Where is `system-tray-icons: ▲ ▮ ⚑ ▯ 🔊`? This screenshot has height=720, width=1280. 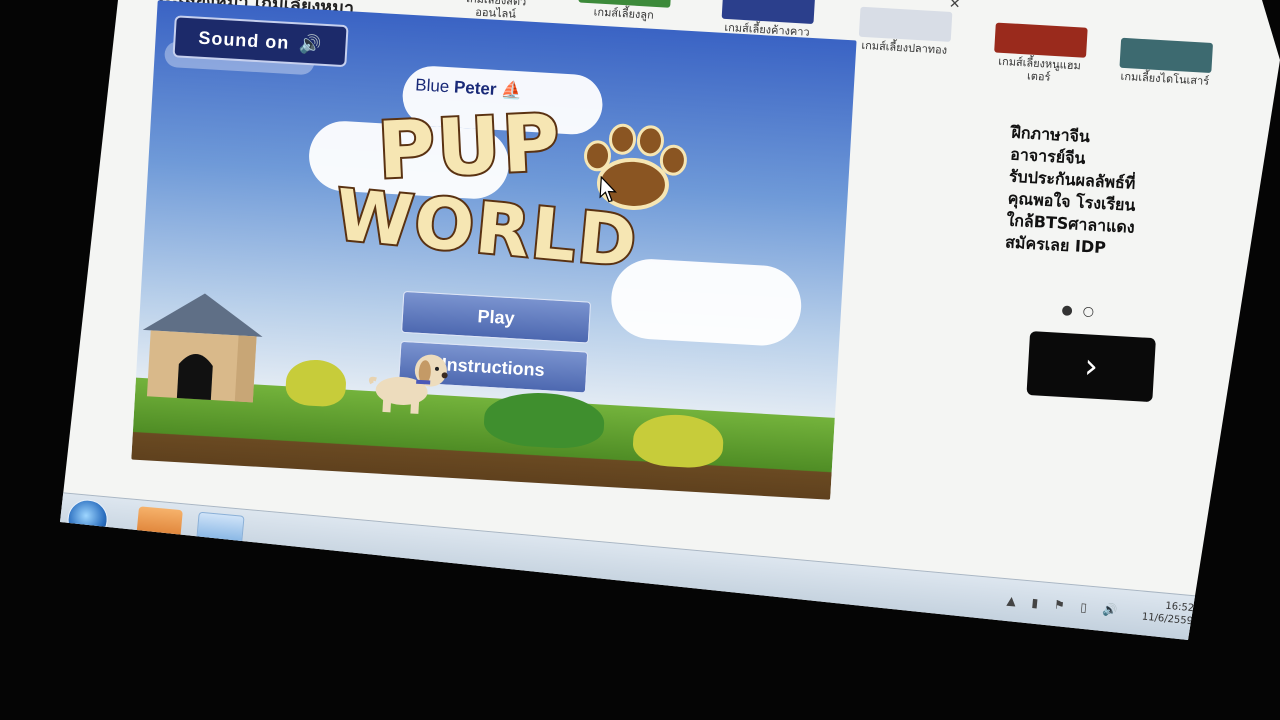 system-tray-icons: ▲ ▮ ⚑ ▯ 🔊 is located at coordinates (1065, 605).